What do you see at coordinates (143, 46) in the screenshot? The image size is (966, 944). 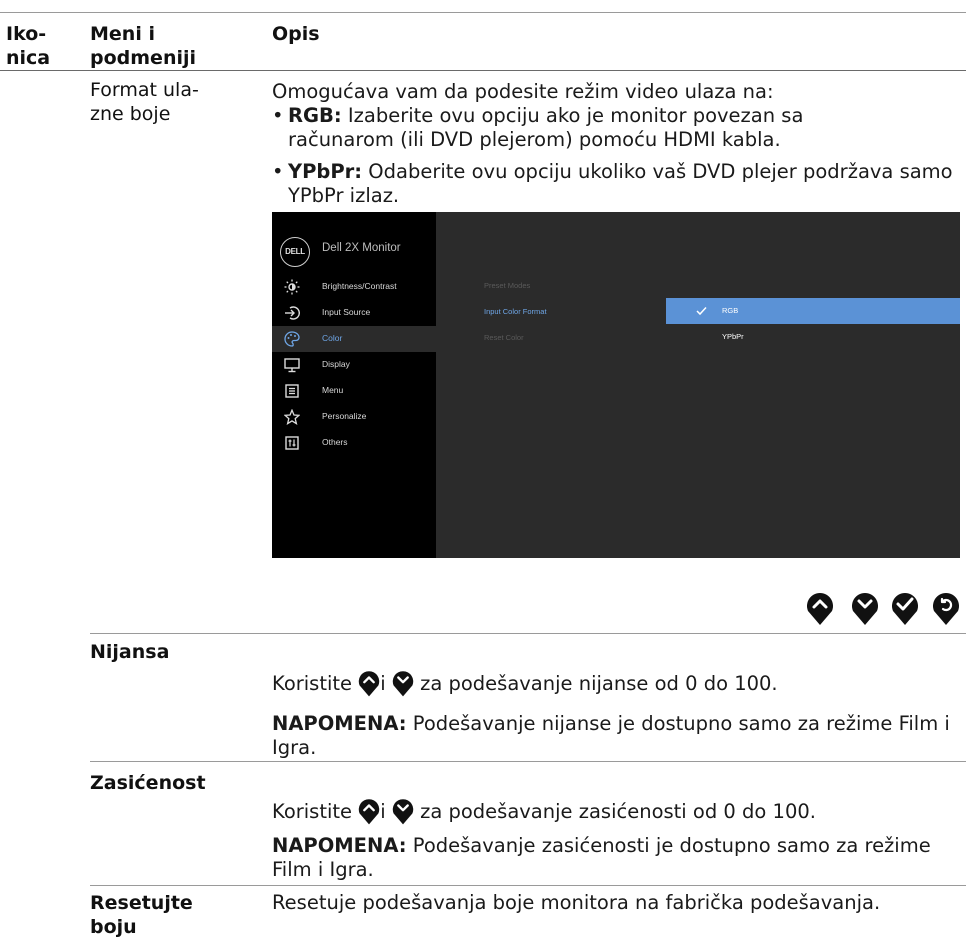 I see `header-menu-col: Meni i podmeniji` at bounding box center [143, 46].